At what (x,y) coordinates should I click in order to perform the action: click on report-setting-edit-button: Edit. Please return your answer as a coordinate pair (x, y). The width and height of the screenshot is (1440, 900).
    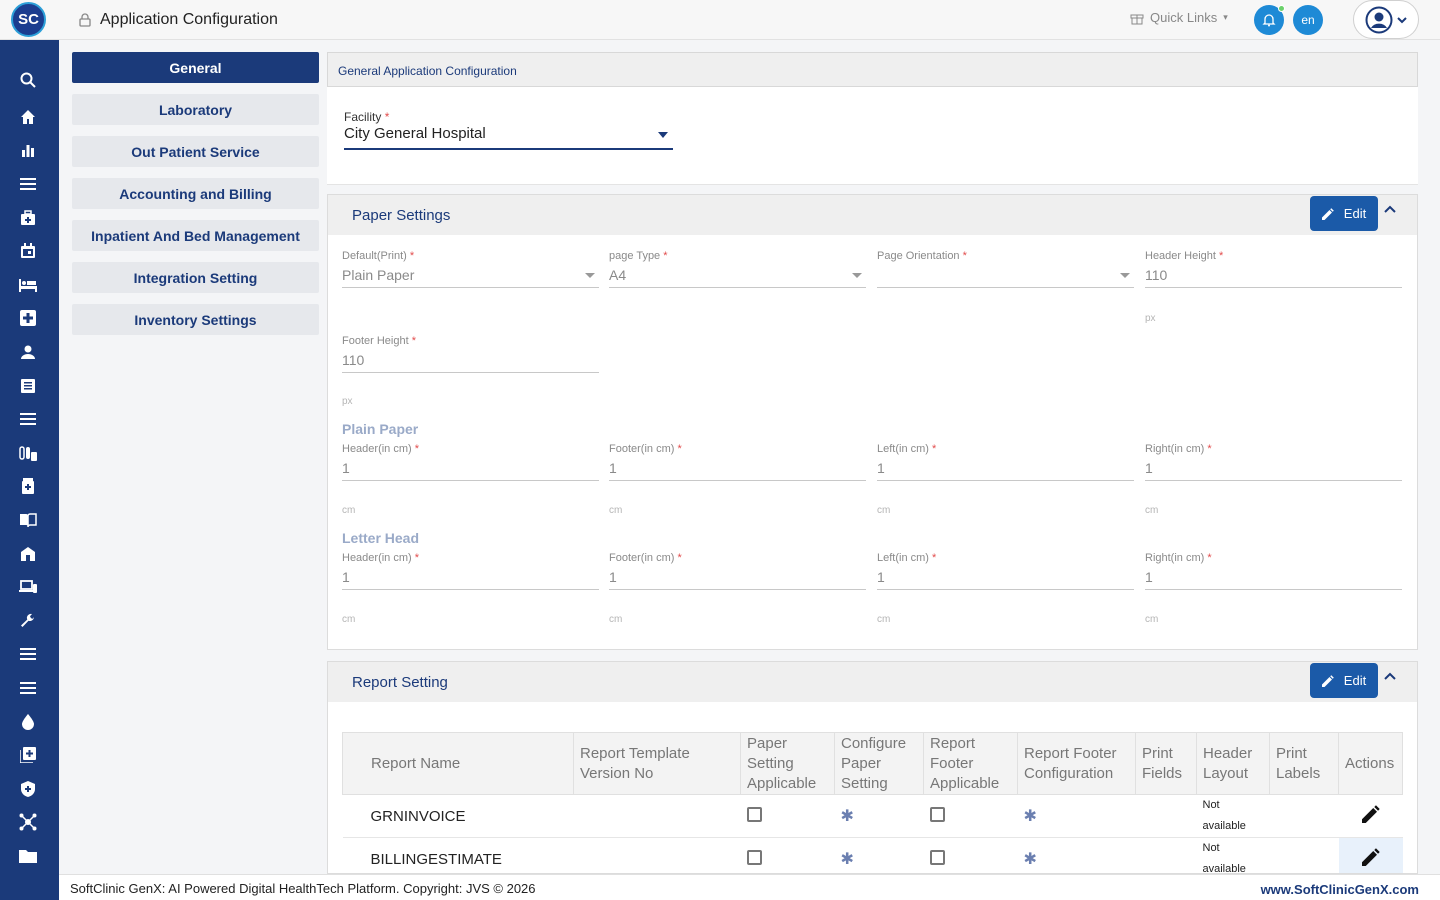
    Looking at the image, I should click on (1344, 680).